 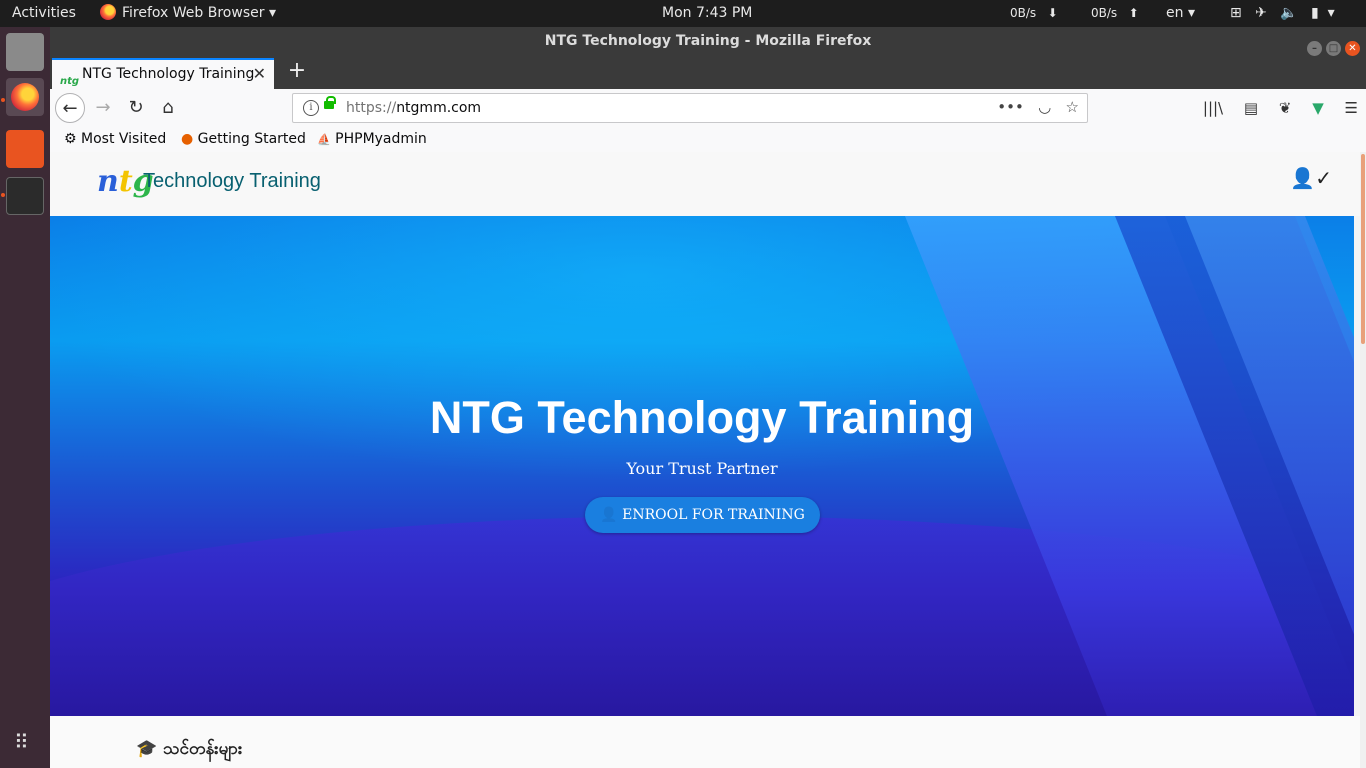 What do you see at coordinates (232, 181) in the screenshot?
I see `site-brand: Technology Training` at bounding box center [232, 181].